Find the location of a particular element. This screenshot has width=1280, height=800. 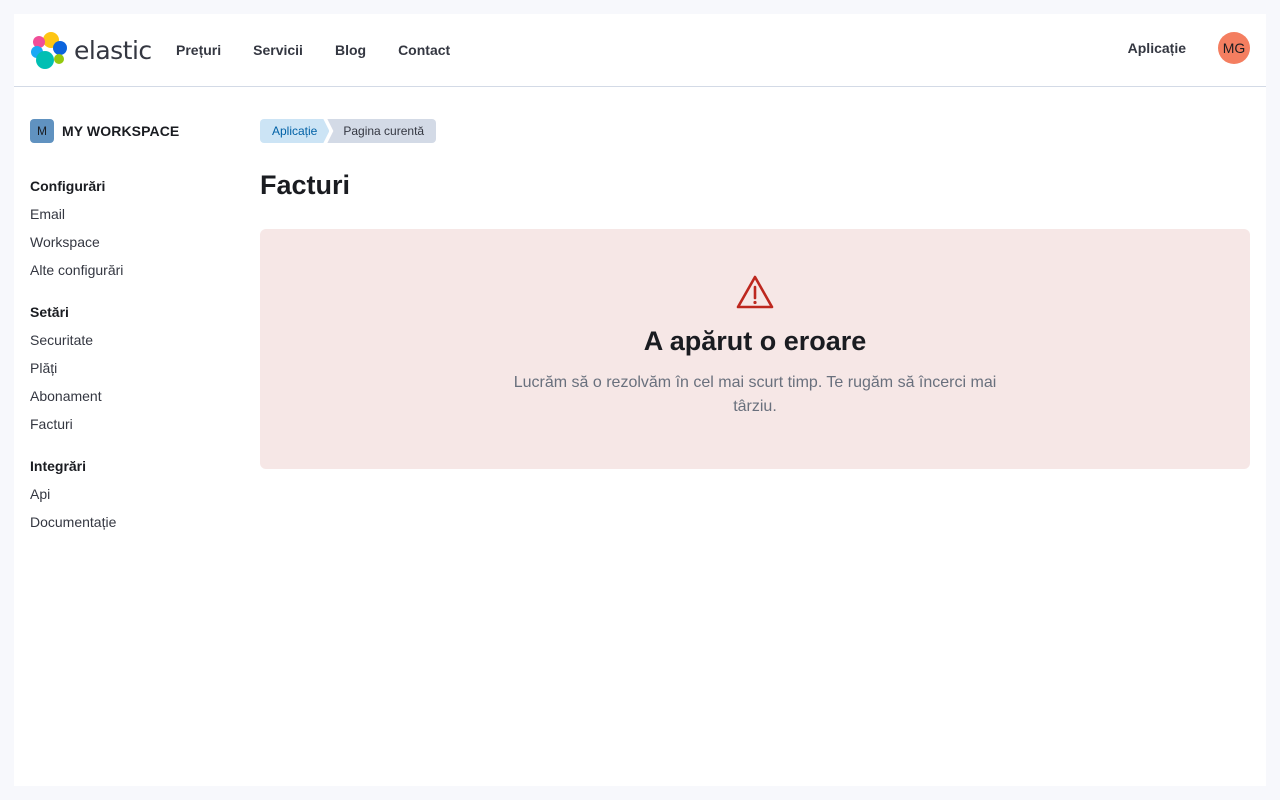

sidebar-group-title: Integrări is located at coordinates (58, 466).